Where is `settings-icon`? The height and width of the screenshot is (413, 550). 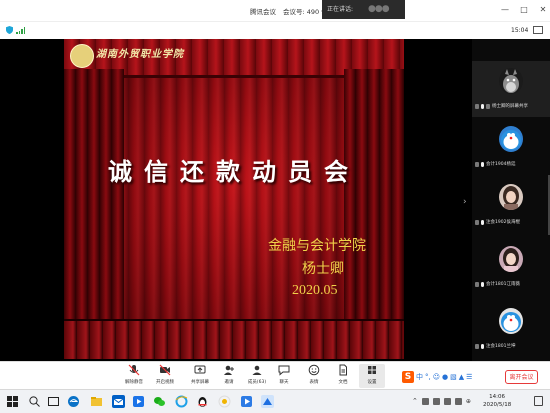
settings-icon is located at coordinates (372, 370).